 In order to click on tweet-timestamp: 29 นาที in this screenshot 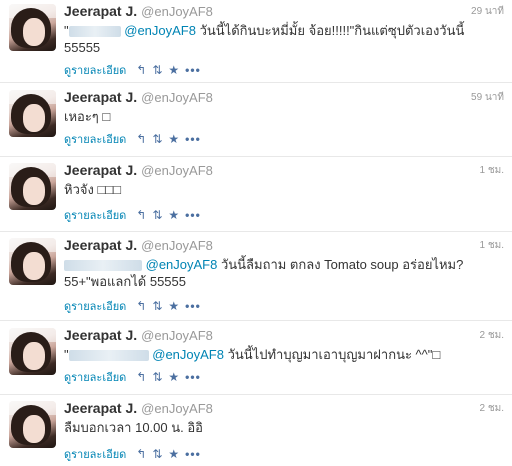, I will do `click(487, 11)`.